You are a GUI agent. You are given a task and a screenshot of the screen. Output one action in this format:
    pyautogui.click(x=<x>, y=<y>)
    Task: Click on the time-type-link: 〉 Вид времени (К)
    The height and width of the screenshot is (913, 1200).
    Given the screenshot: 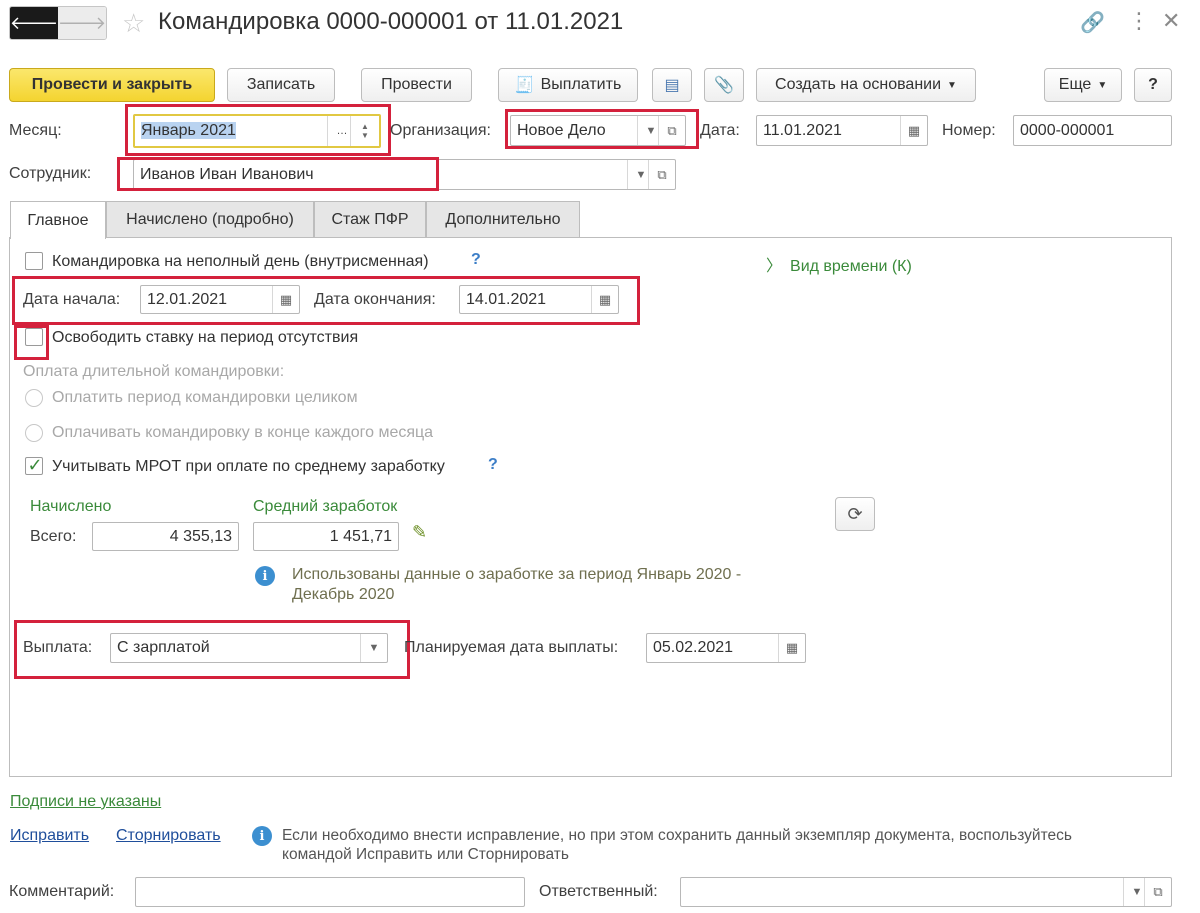 What is the action you would take?
    pyautogui.click(x=839, y=264)
    